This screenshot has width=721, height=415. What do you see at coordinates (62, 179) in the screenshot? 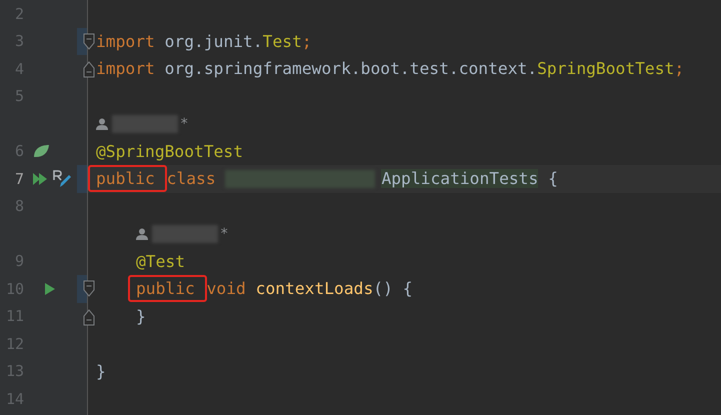
I see `r-pencil-icon` at bounding box center [62, 179].